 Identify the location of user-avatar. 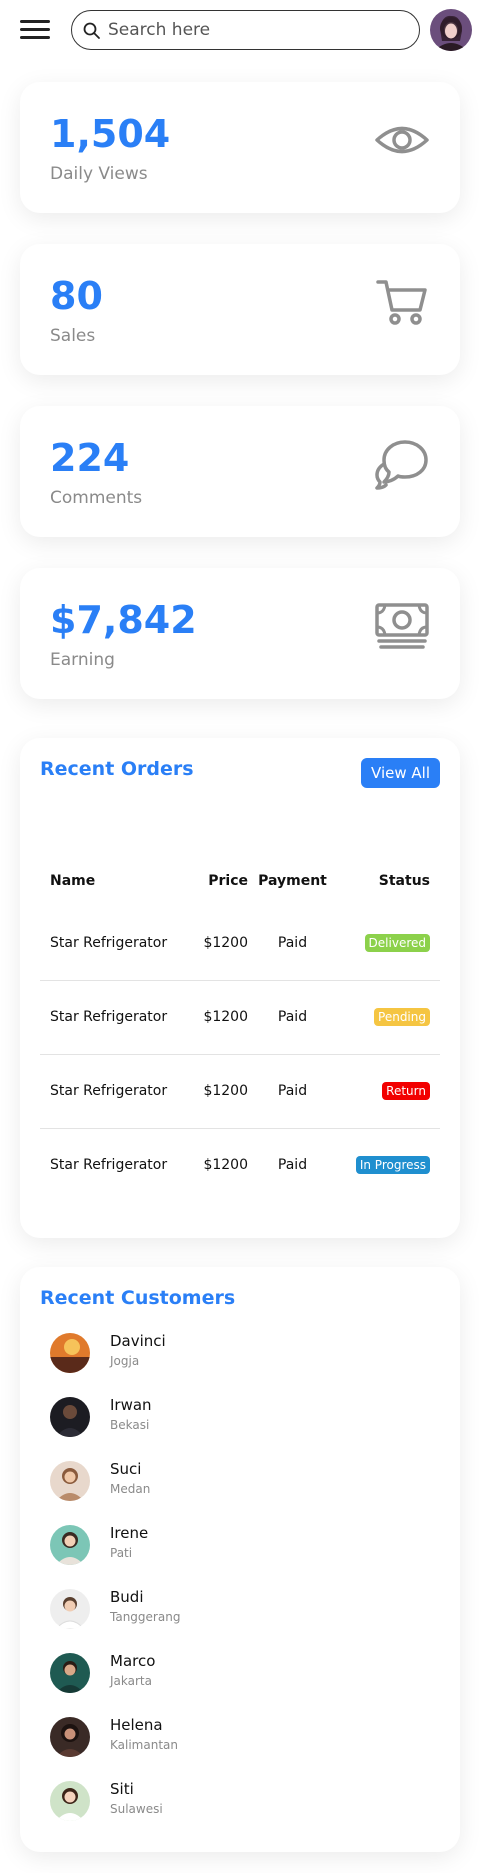
(451, 30).